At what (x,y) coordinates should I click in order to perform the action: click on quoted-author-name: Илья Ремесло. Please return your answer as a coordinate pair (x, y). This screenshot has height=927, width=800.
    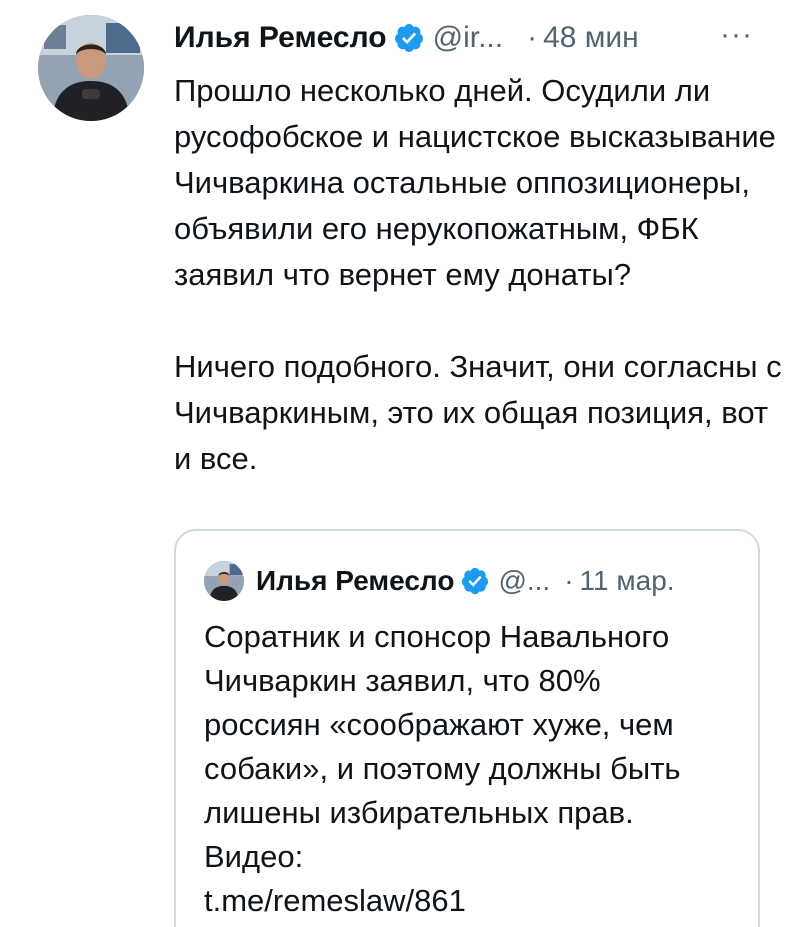
    Looking at the image, I should click on (355, 580).